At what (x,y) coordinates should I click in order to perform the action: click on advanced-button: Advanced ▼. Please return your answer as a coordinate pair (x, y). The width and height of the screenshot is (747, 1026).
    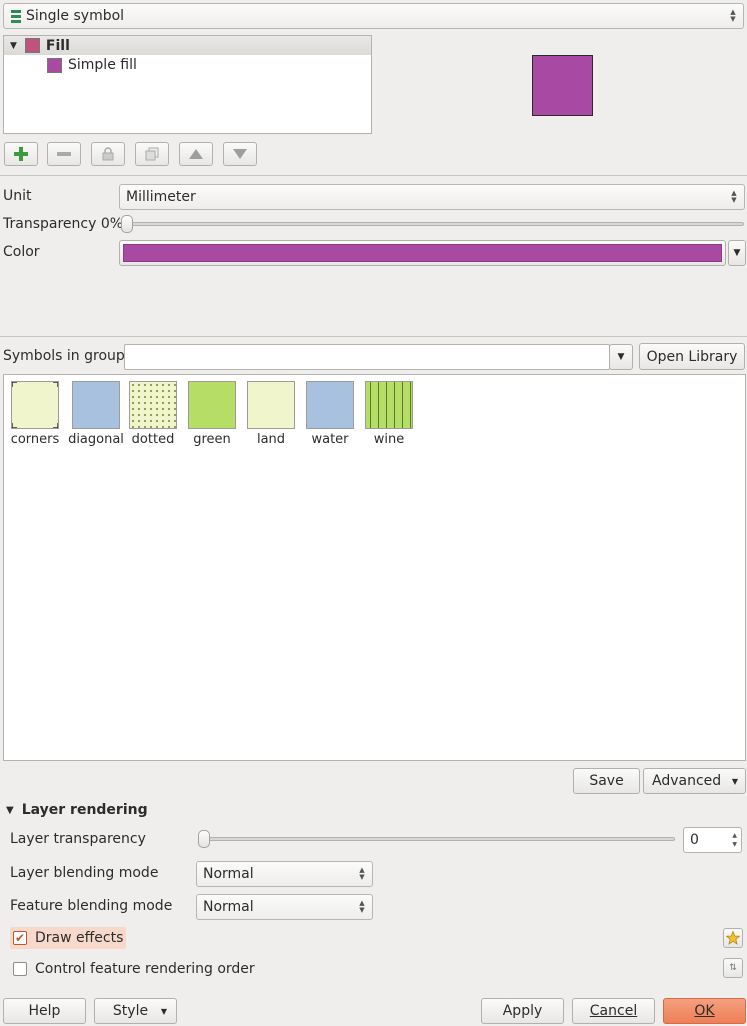
    Looking at the image, I should click on (694, 781).